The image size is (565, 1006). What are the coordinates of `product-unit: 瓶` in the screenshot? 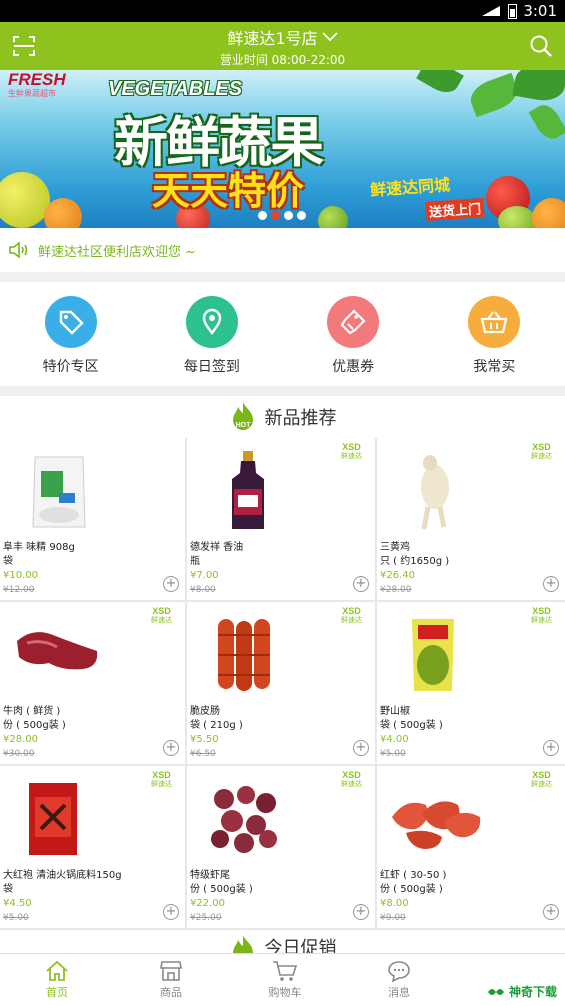 It's located at (195, 561).